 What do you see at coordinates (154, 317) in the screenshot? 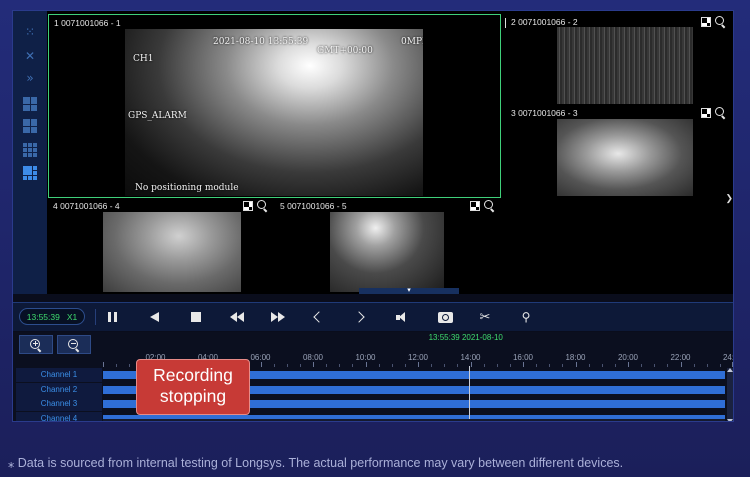
I see `prev-frame-button` at bounding box center [154, 317].